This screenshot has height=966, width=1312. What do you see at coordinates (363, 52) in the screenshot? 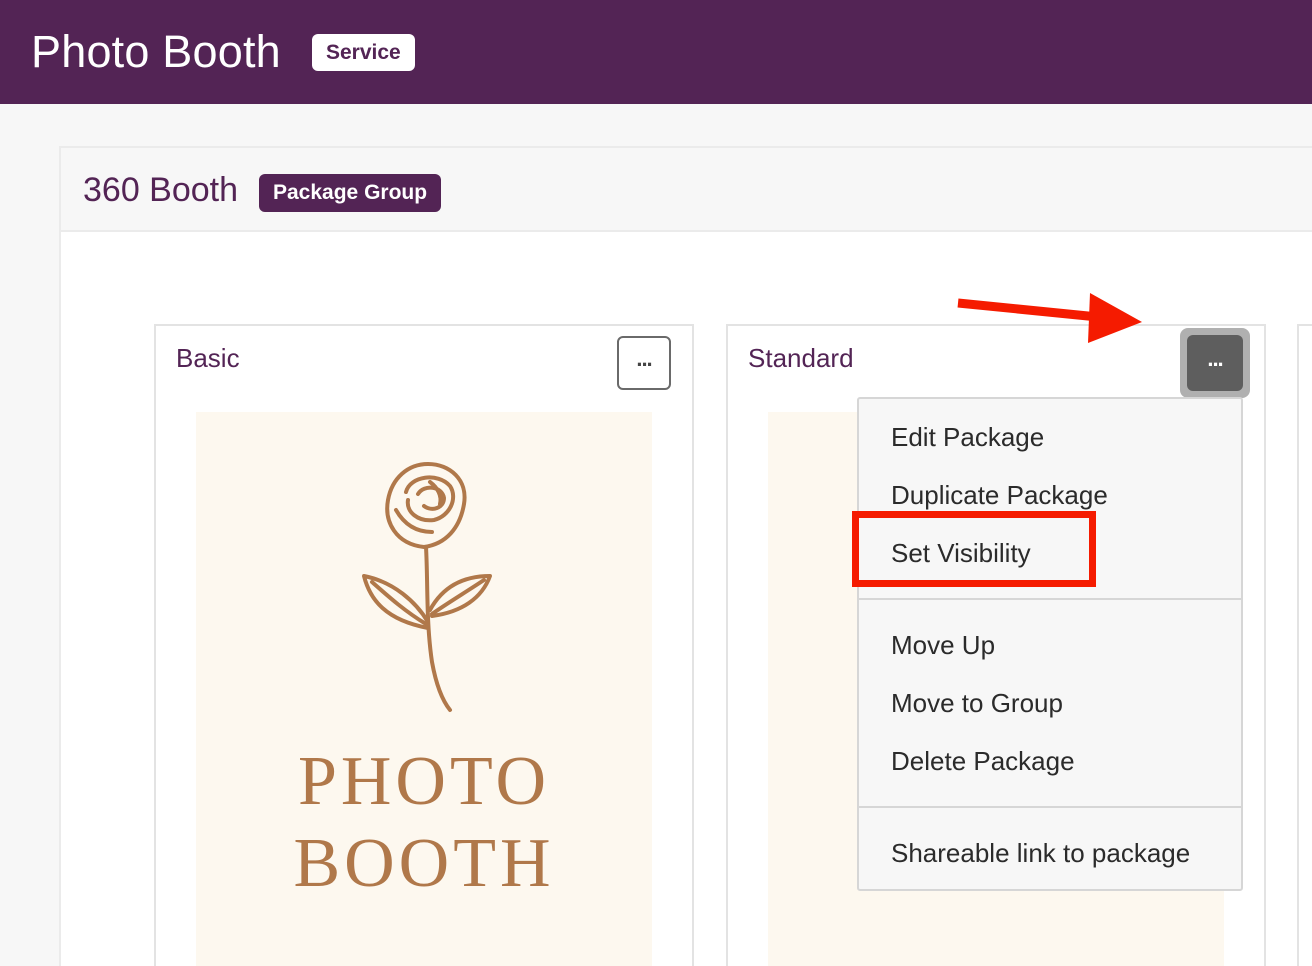
I see `service-badge: Service` at bounding box center [363, 52].